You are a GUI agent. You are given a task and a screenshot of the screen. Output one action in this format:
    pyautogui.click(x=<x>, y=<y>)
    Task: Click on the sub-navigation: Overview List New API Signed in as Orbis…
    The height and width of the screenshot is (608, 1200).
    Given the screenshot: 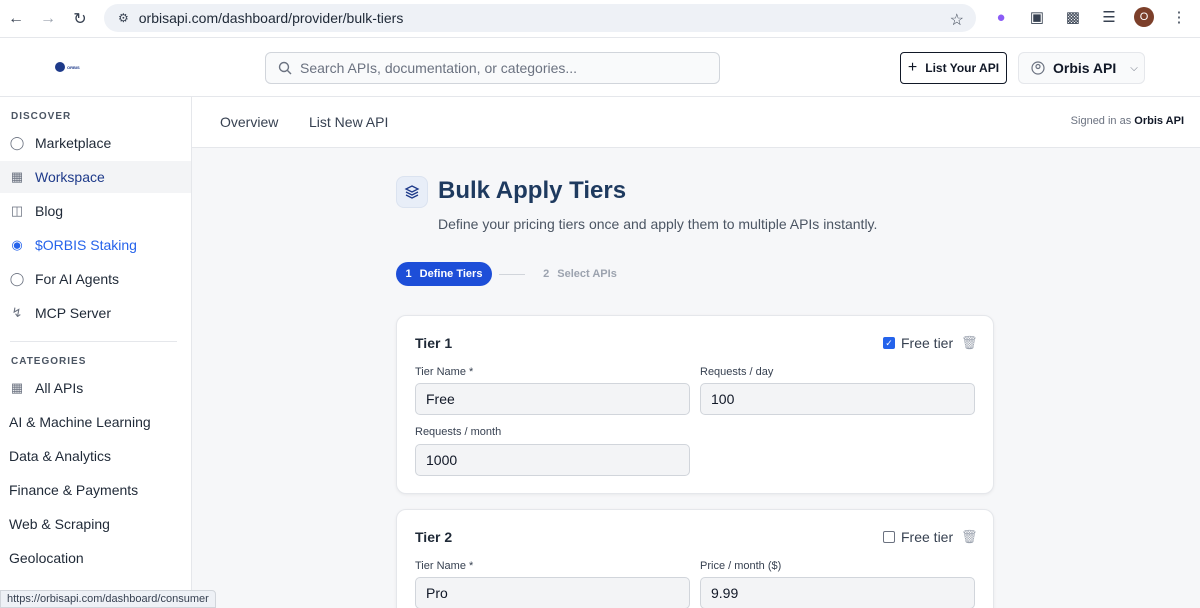 What is the action you would take?
    pyautogui.click(x=696, y=122)
    